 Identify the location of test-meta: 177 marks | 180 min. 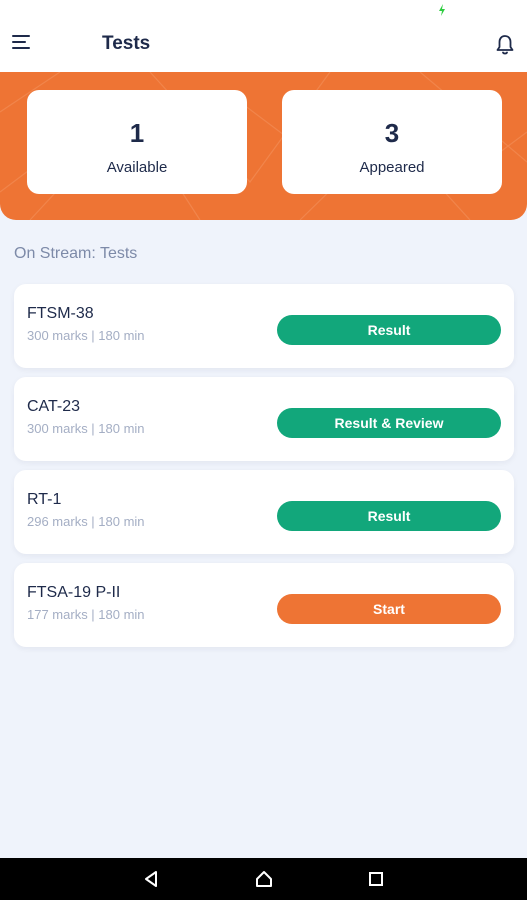
(86, 614).